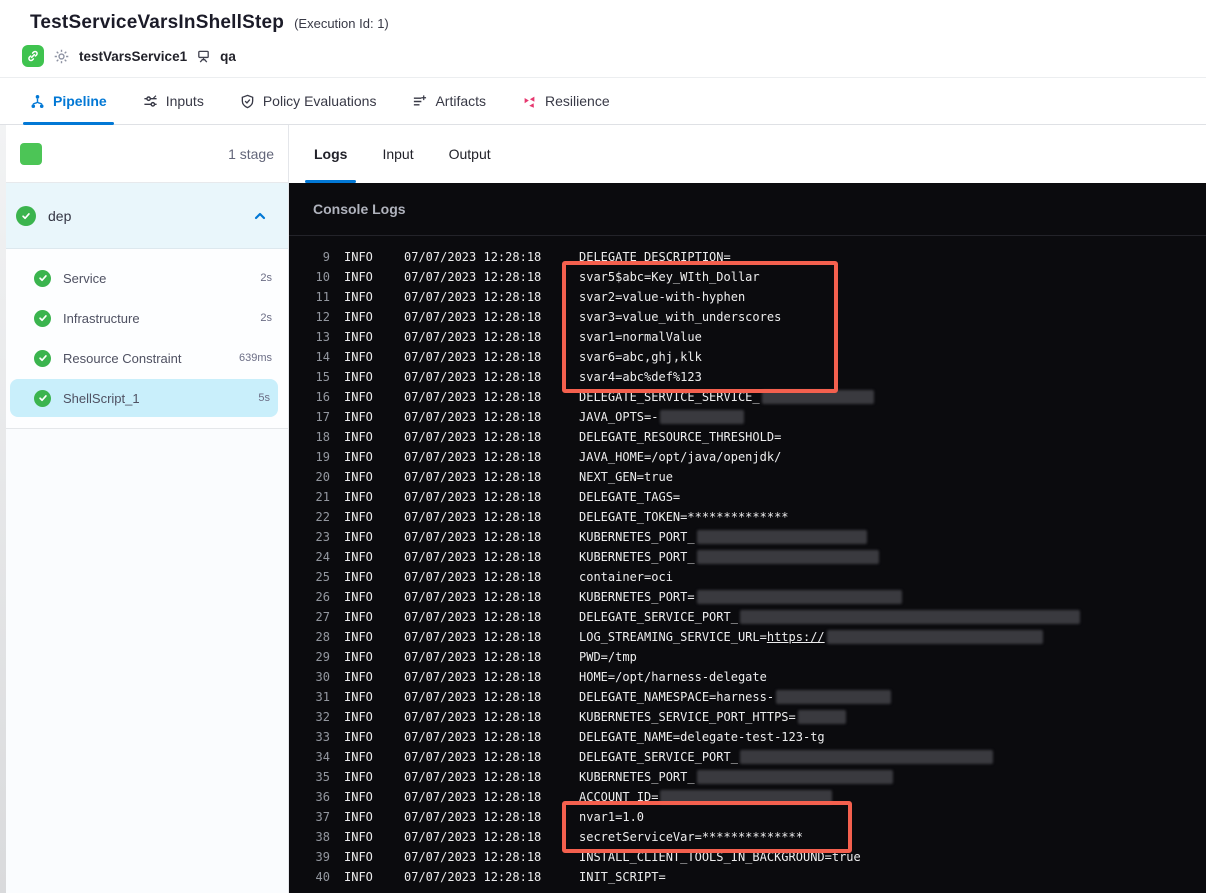 Image resolution: width=1206 pixels, height=893 pixels. I want to click on log-link: https://, so click(796, 637).